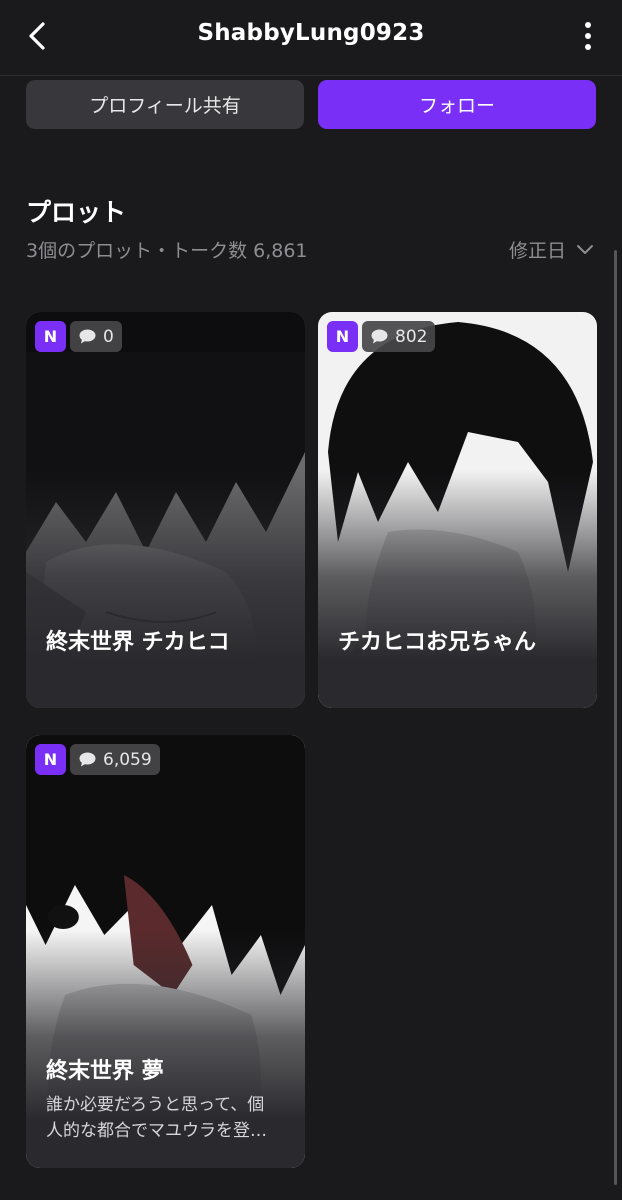  Describe the element at coordinates (537, 251) in the screenshot. I see `sort-label: 修正日` at that location.